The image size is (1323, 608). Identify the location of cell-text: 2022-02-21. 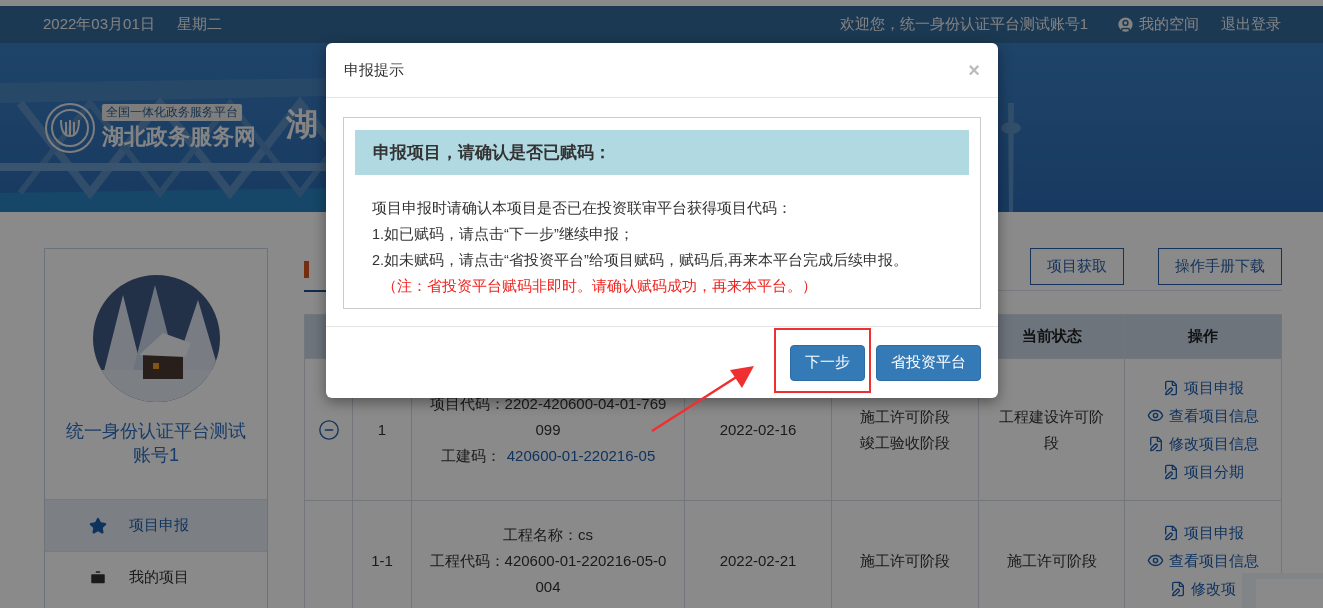
(758, 560).